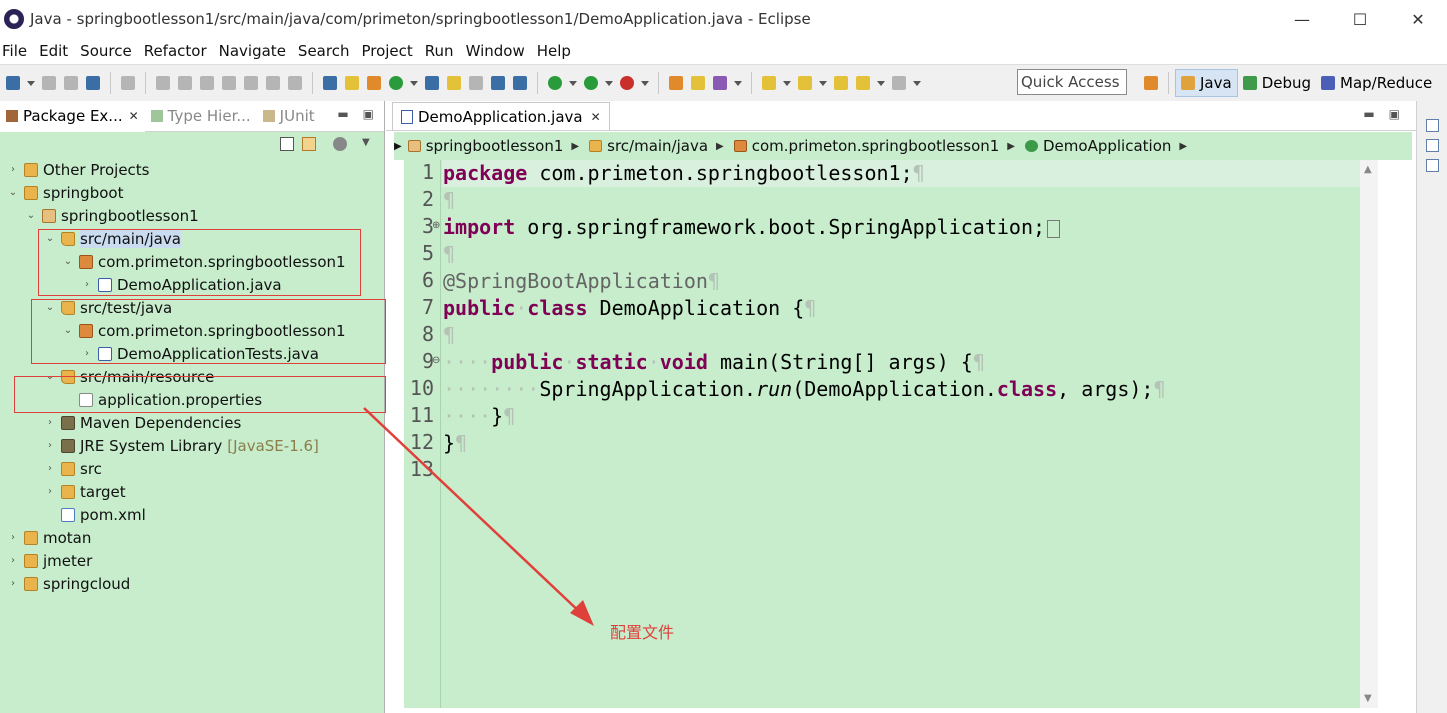 Image resolution: width=1447 pixels, height=713 pixels. What do you see at coordinates (374, 83) in the screenshot?
I see `new-java-package-icon` at bounding box center [374, 83].